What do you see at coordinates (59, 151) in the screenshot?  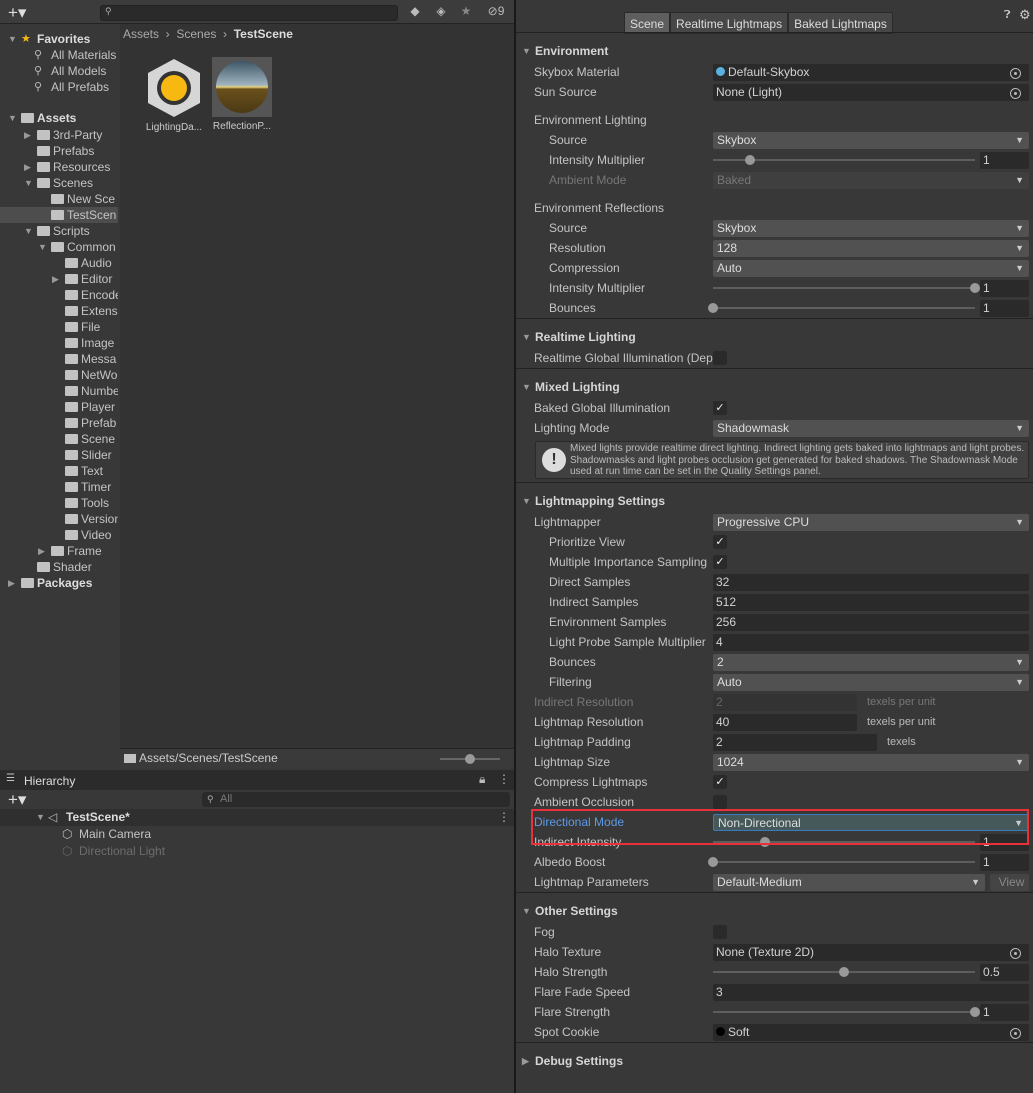 I see `tree-item: Prefabs` at bounding box center [59, 151].